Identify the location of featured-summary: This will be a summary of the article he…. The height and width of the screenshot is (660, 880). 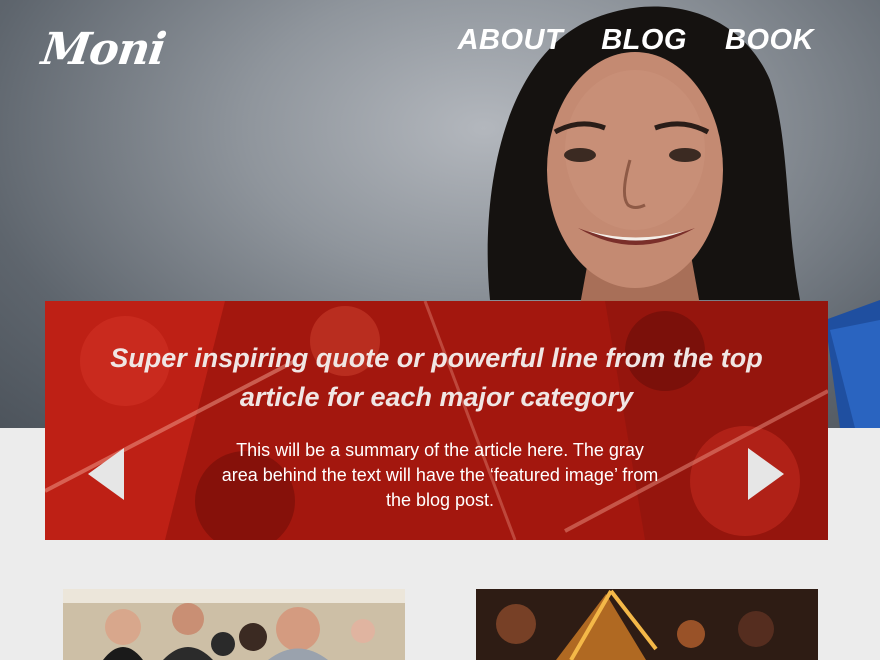
(440, 475).